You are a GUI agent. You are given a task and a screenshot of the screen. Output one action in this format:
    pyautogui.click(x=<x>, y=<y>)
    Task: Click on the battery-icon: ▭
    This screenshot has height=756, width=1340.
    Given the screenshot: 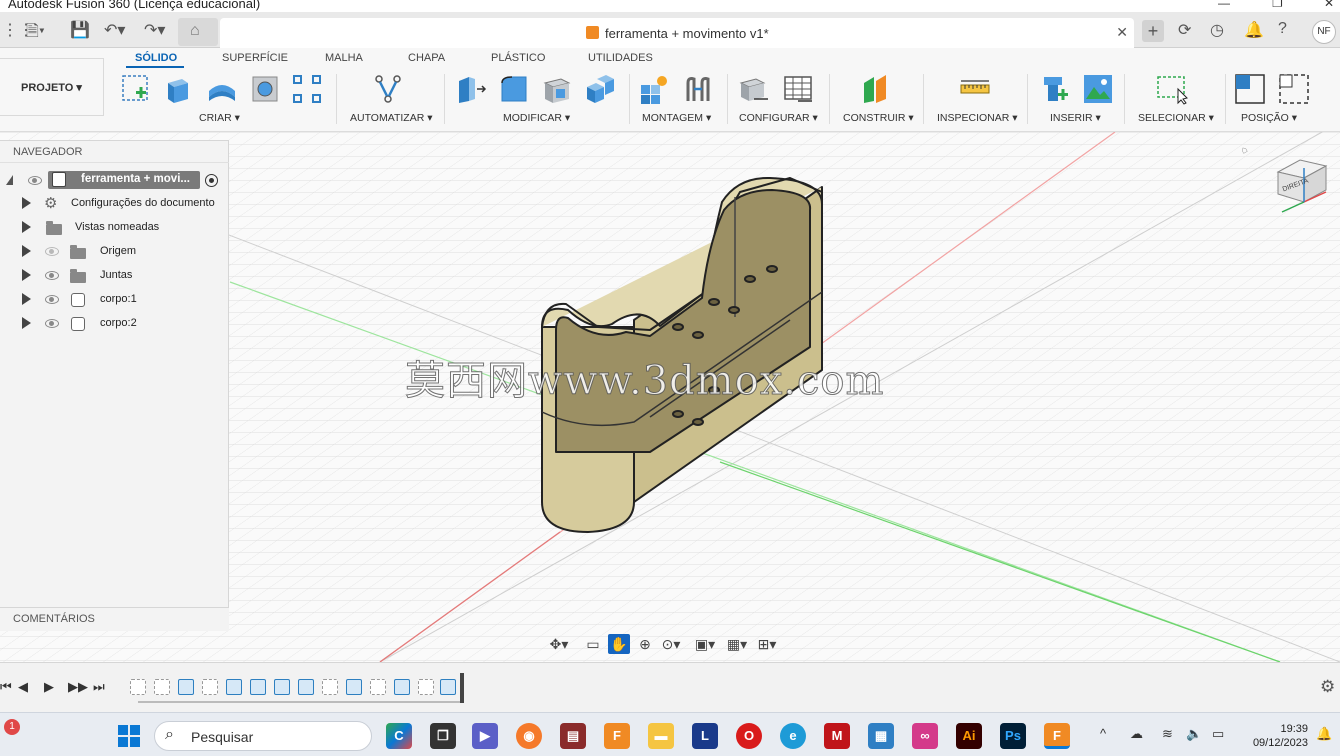 What is the action you would take?
    pyautogui.click(x=1218, y=734)
    